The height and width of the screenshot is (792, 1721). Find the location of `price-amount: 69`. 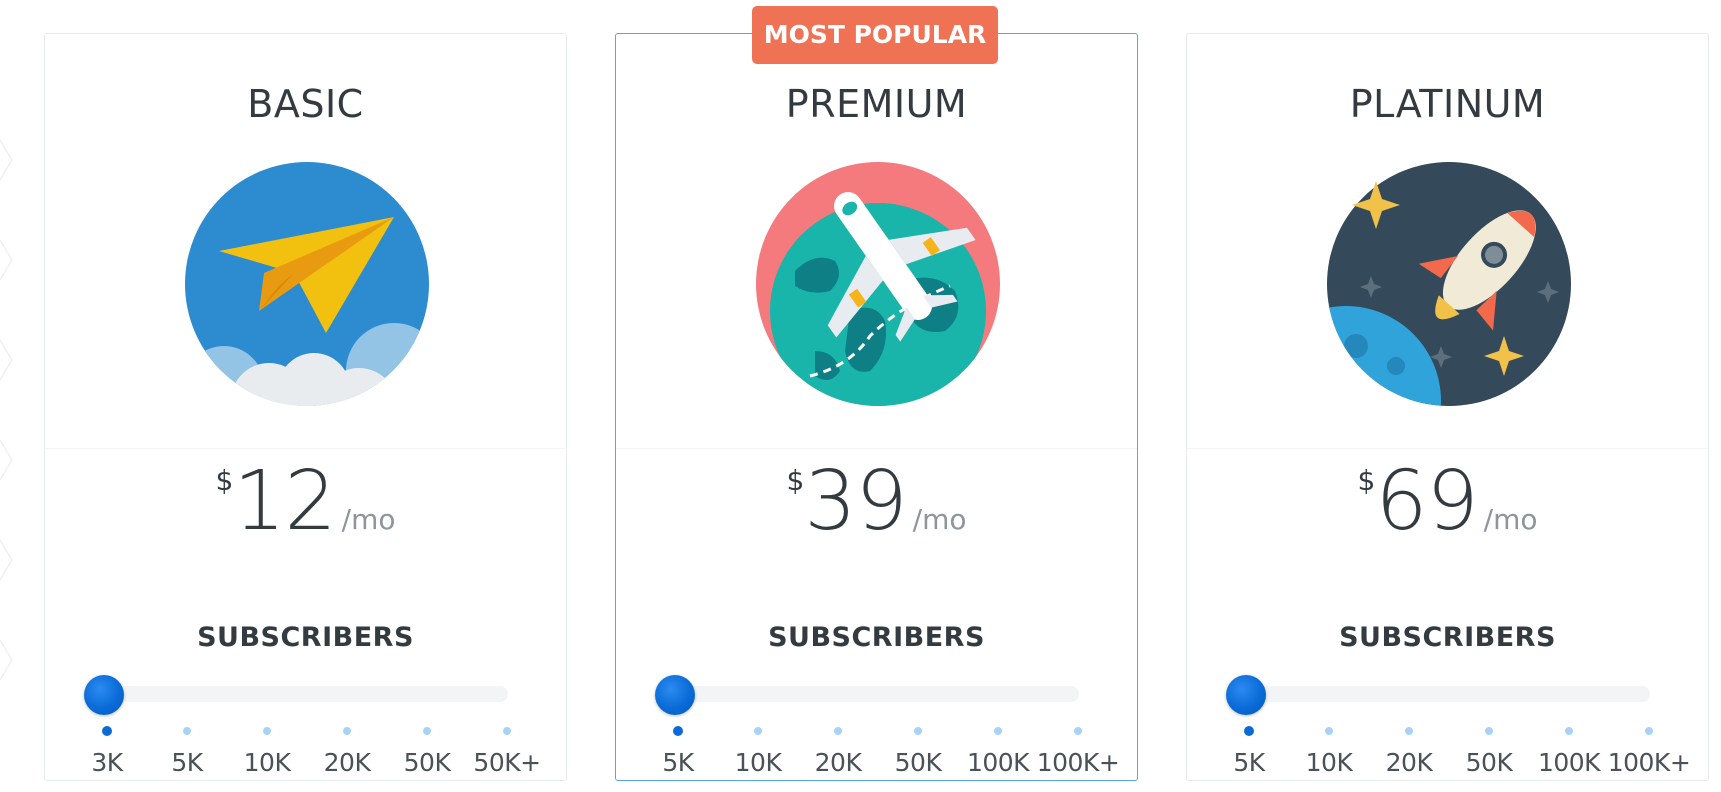

price-amount: 69 is located at coordinates (1426, 501).